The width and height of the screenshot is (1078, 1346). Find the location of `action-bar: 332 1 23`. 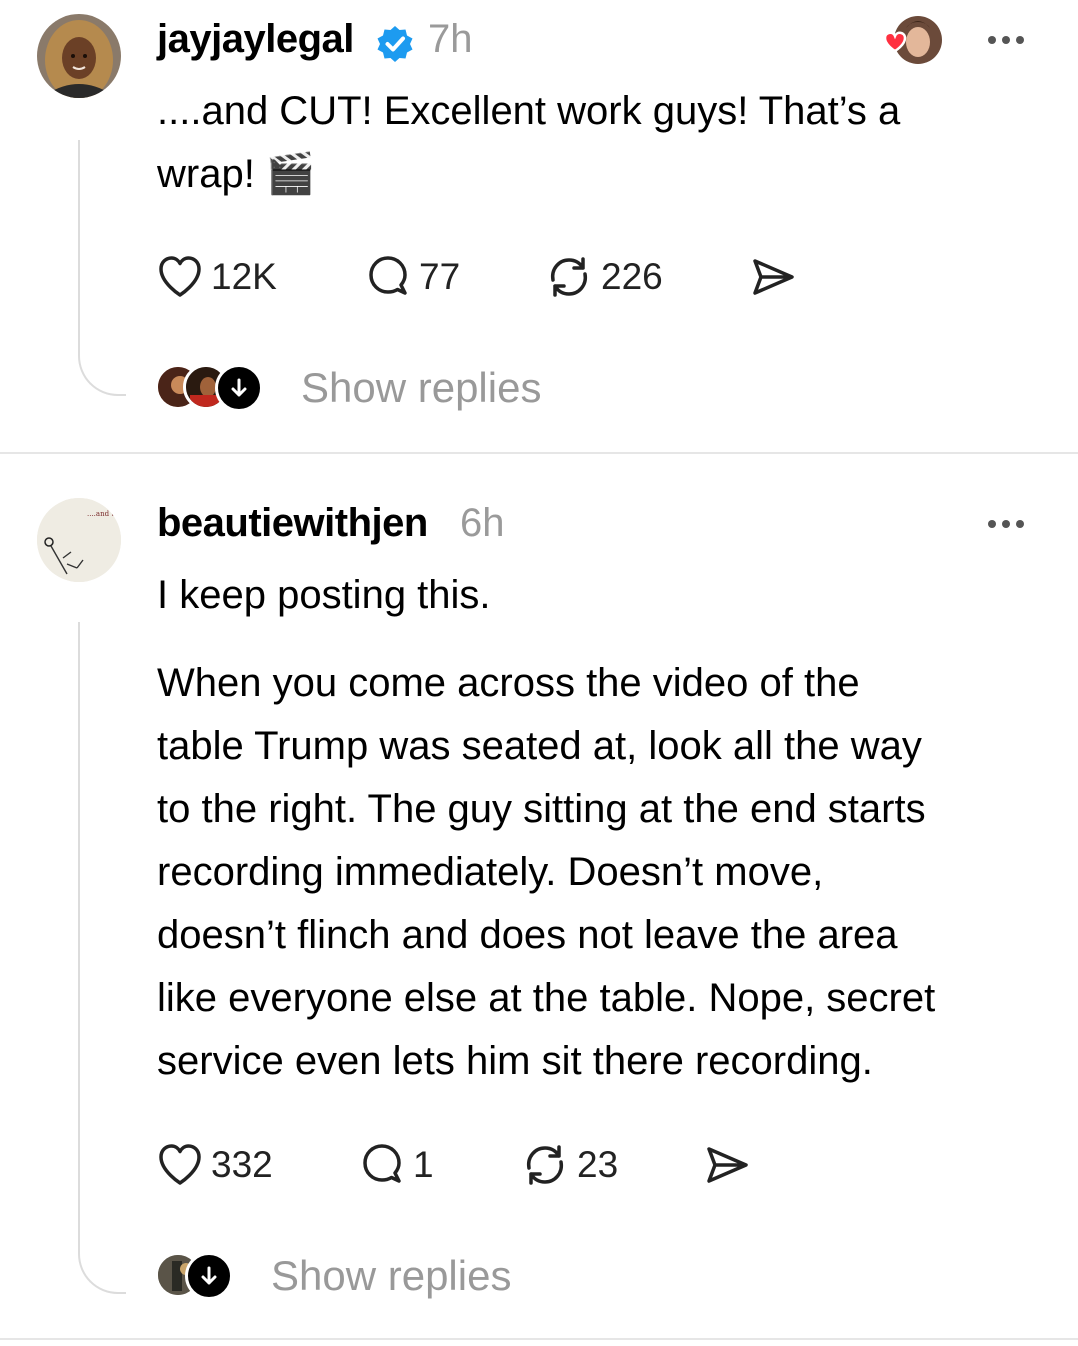

action-bar: 332 1 23 is located at coordinates (477, 1165).